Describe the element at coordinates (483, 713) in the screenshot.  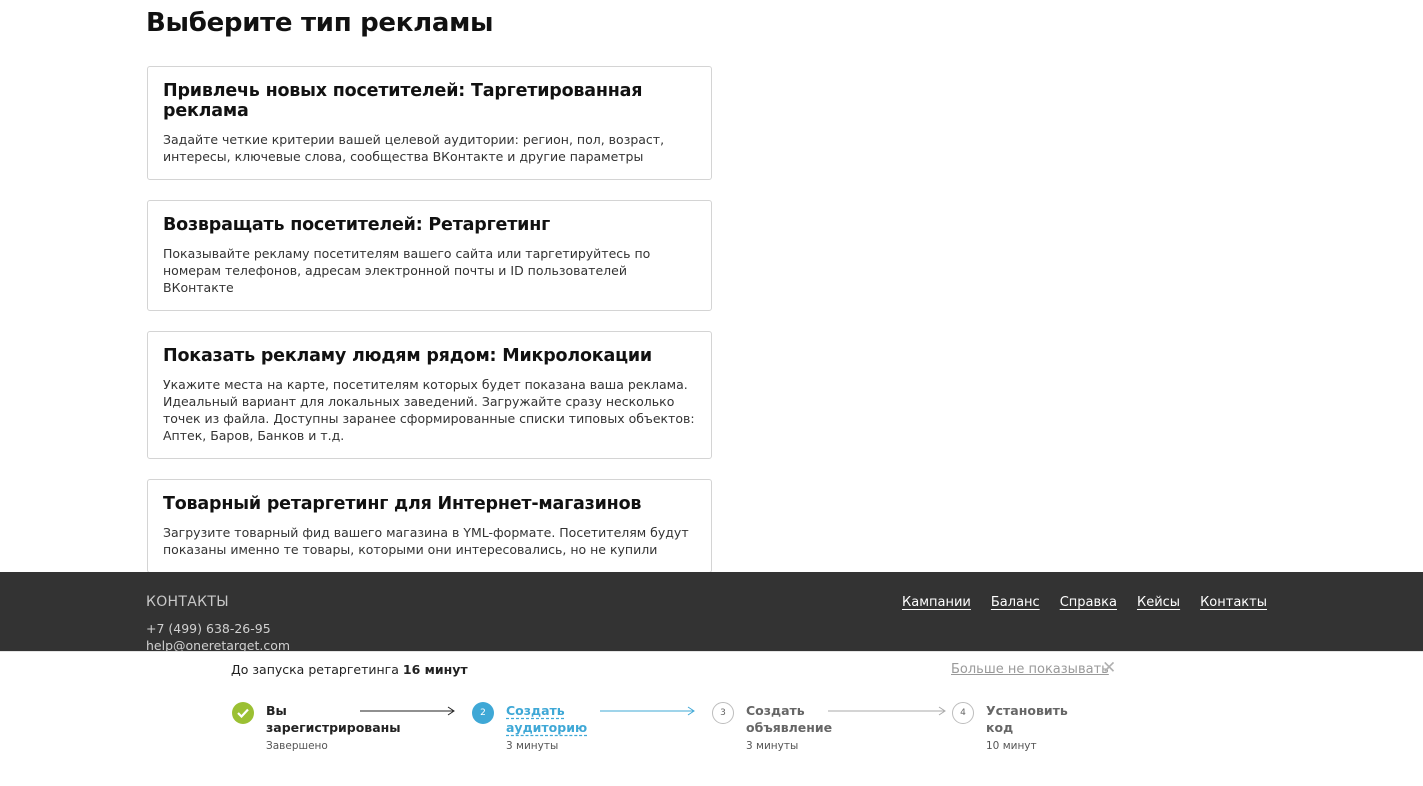
I see `step-number-badge: 2` at that location.